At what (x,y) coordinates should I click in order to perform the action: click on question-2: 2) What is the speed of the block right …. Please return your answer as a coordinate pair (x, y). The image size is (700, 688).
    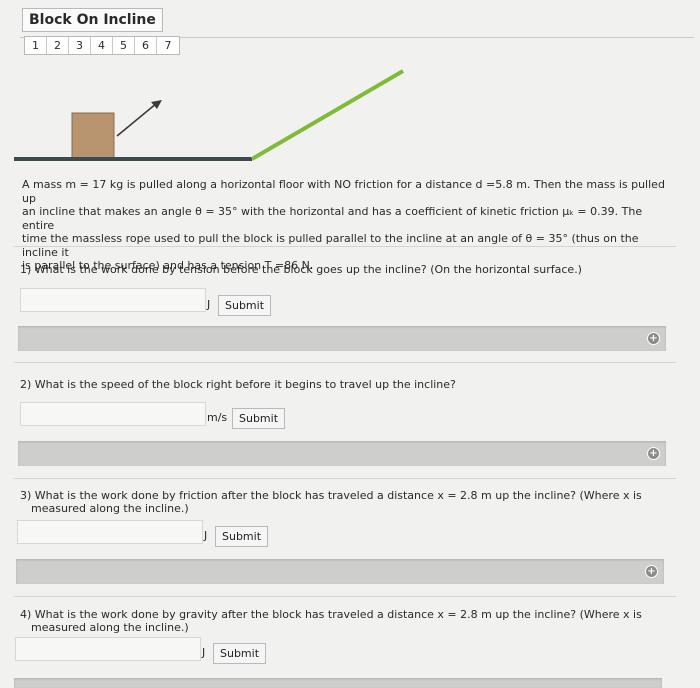
    Looking at the image, I should click on (340, 384).